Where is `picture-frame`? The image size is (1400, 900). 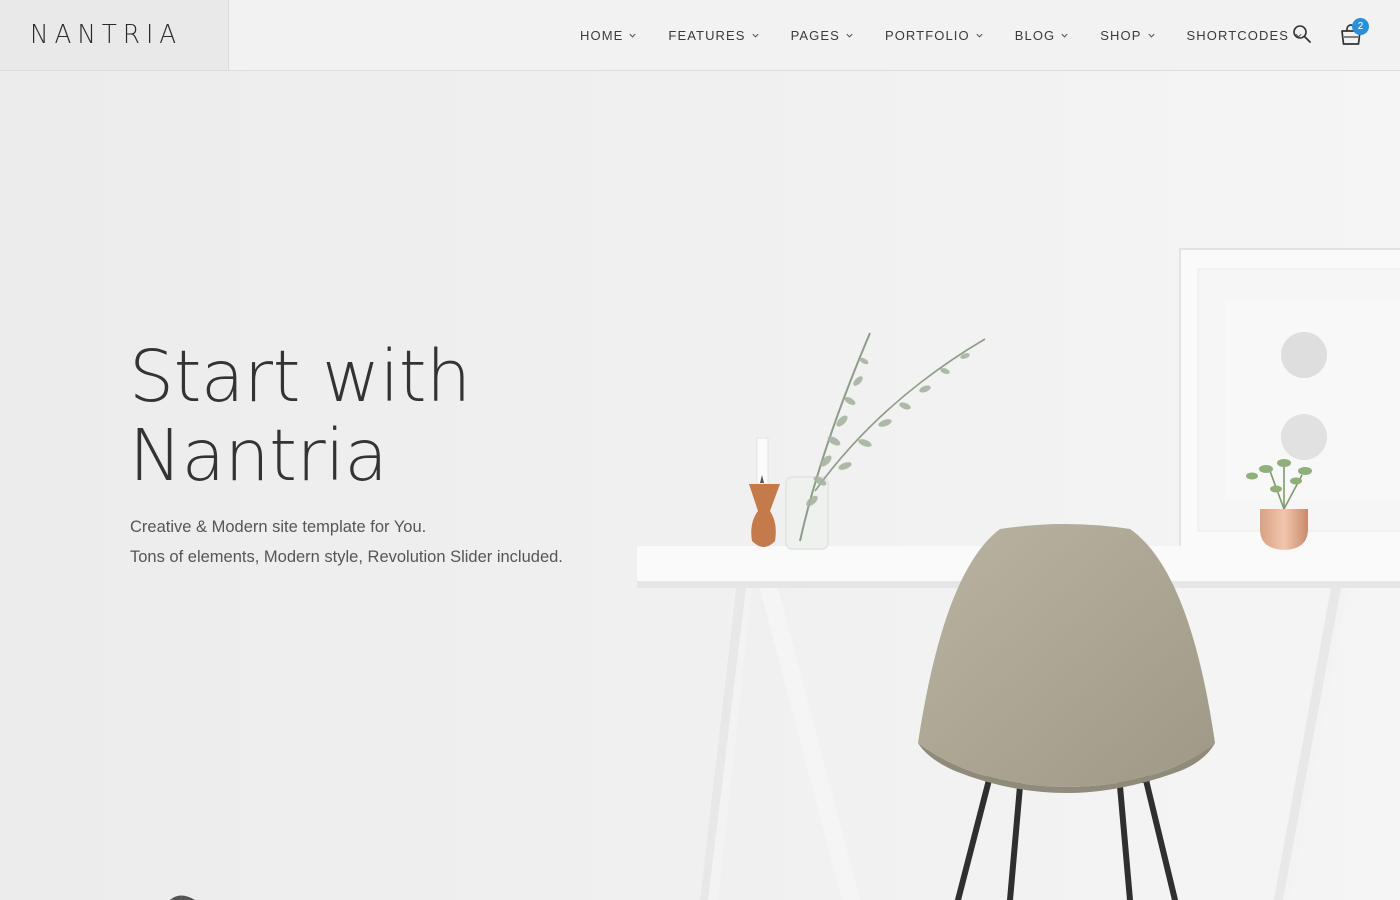 picture-frame is located at coordinates (1289, 399).